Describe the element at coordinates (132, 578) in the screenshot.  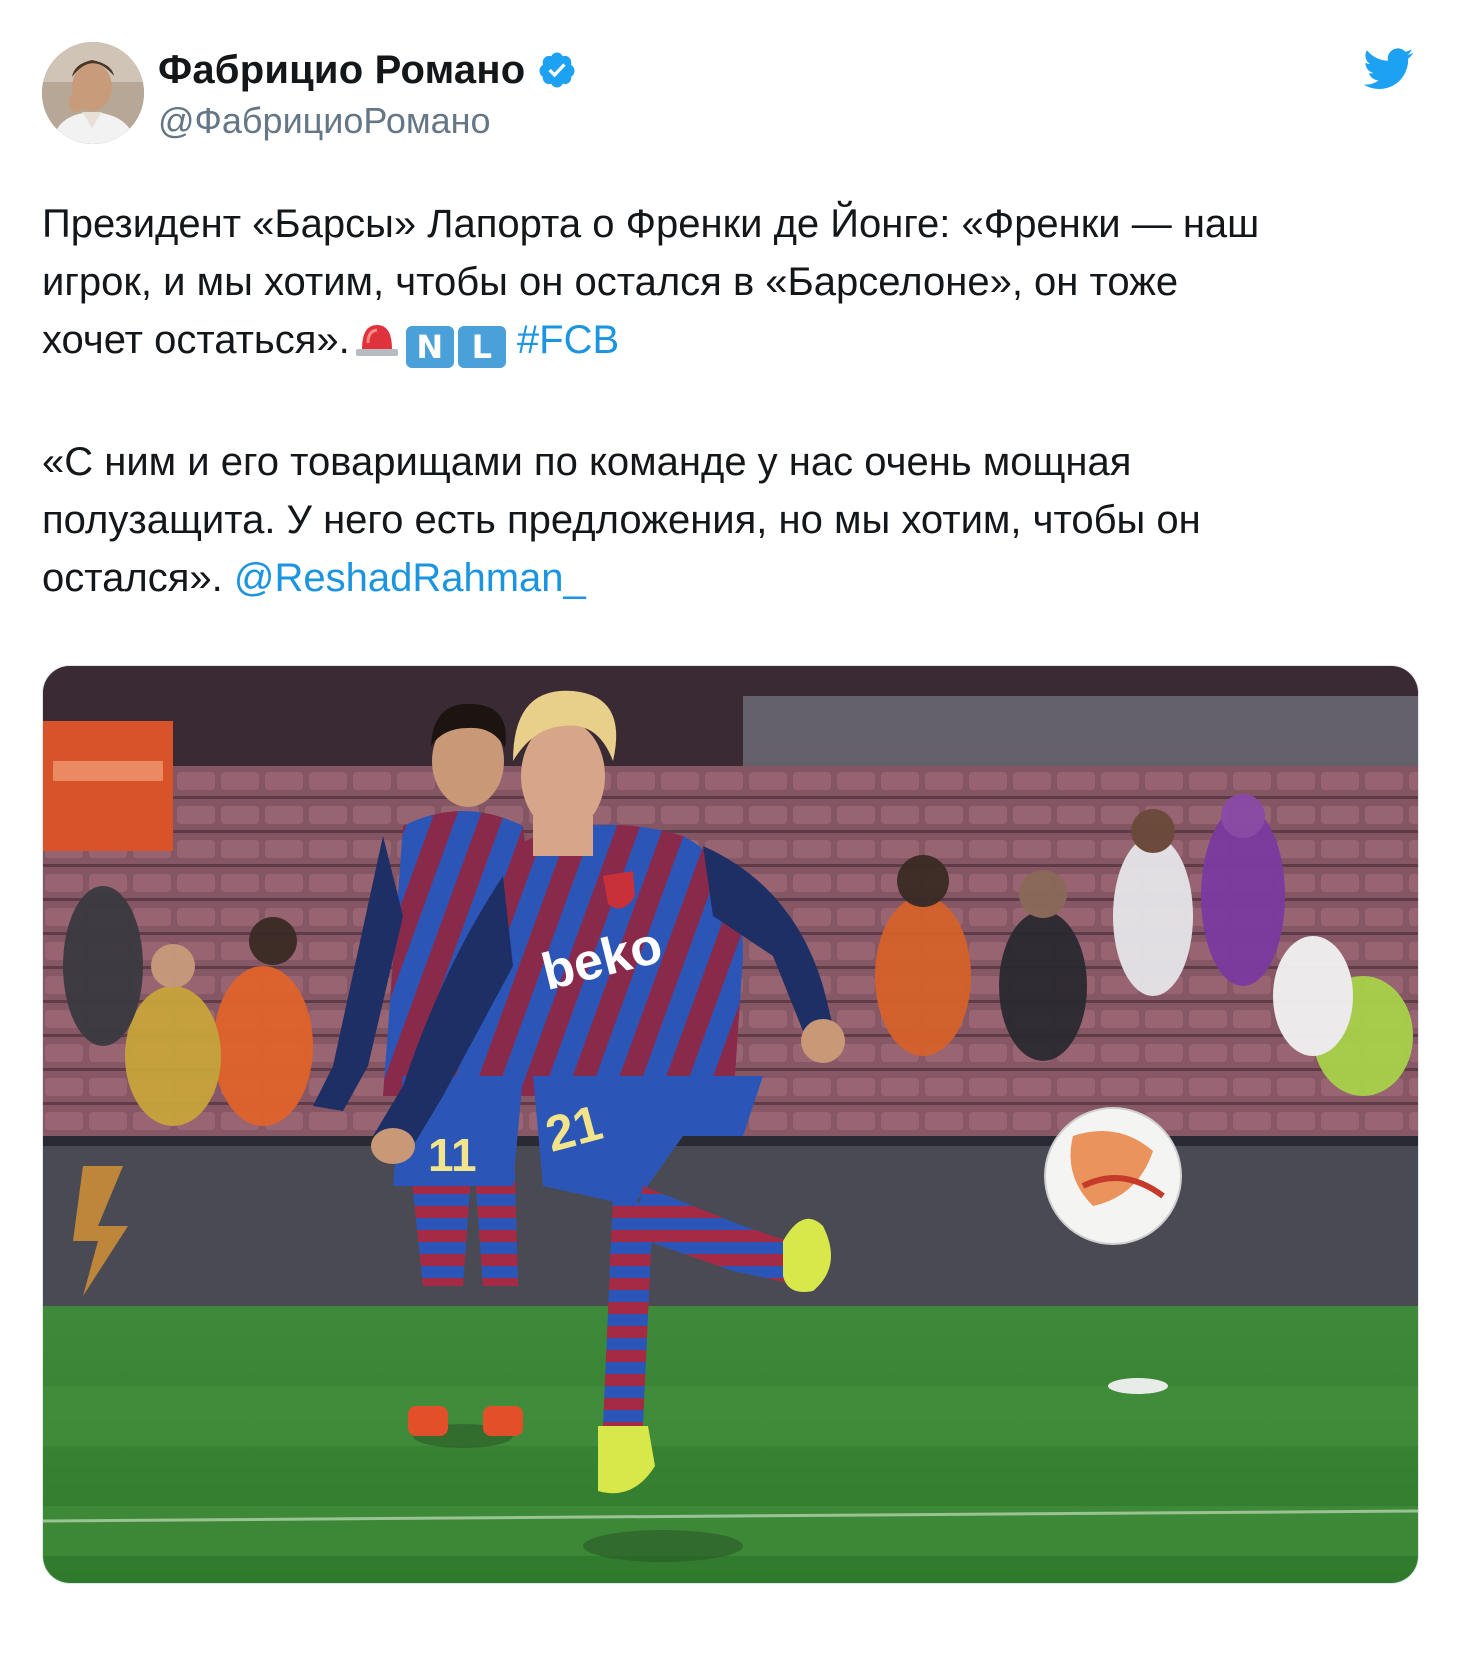
I see `tweet-text-fragment: остался».` at that location.